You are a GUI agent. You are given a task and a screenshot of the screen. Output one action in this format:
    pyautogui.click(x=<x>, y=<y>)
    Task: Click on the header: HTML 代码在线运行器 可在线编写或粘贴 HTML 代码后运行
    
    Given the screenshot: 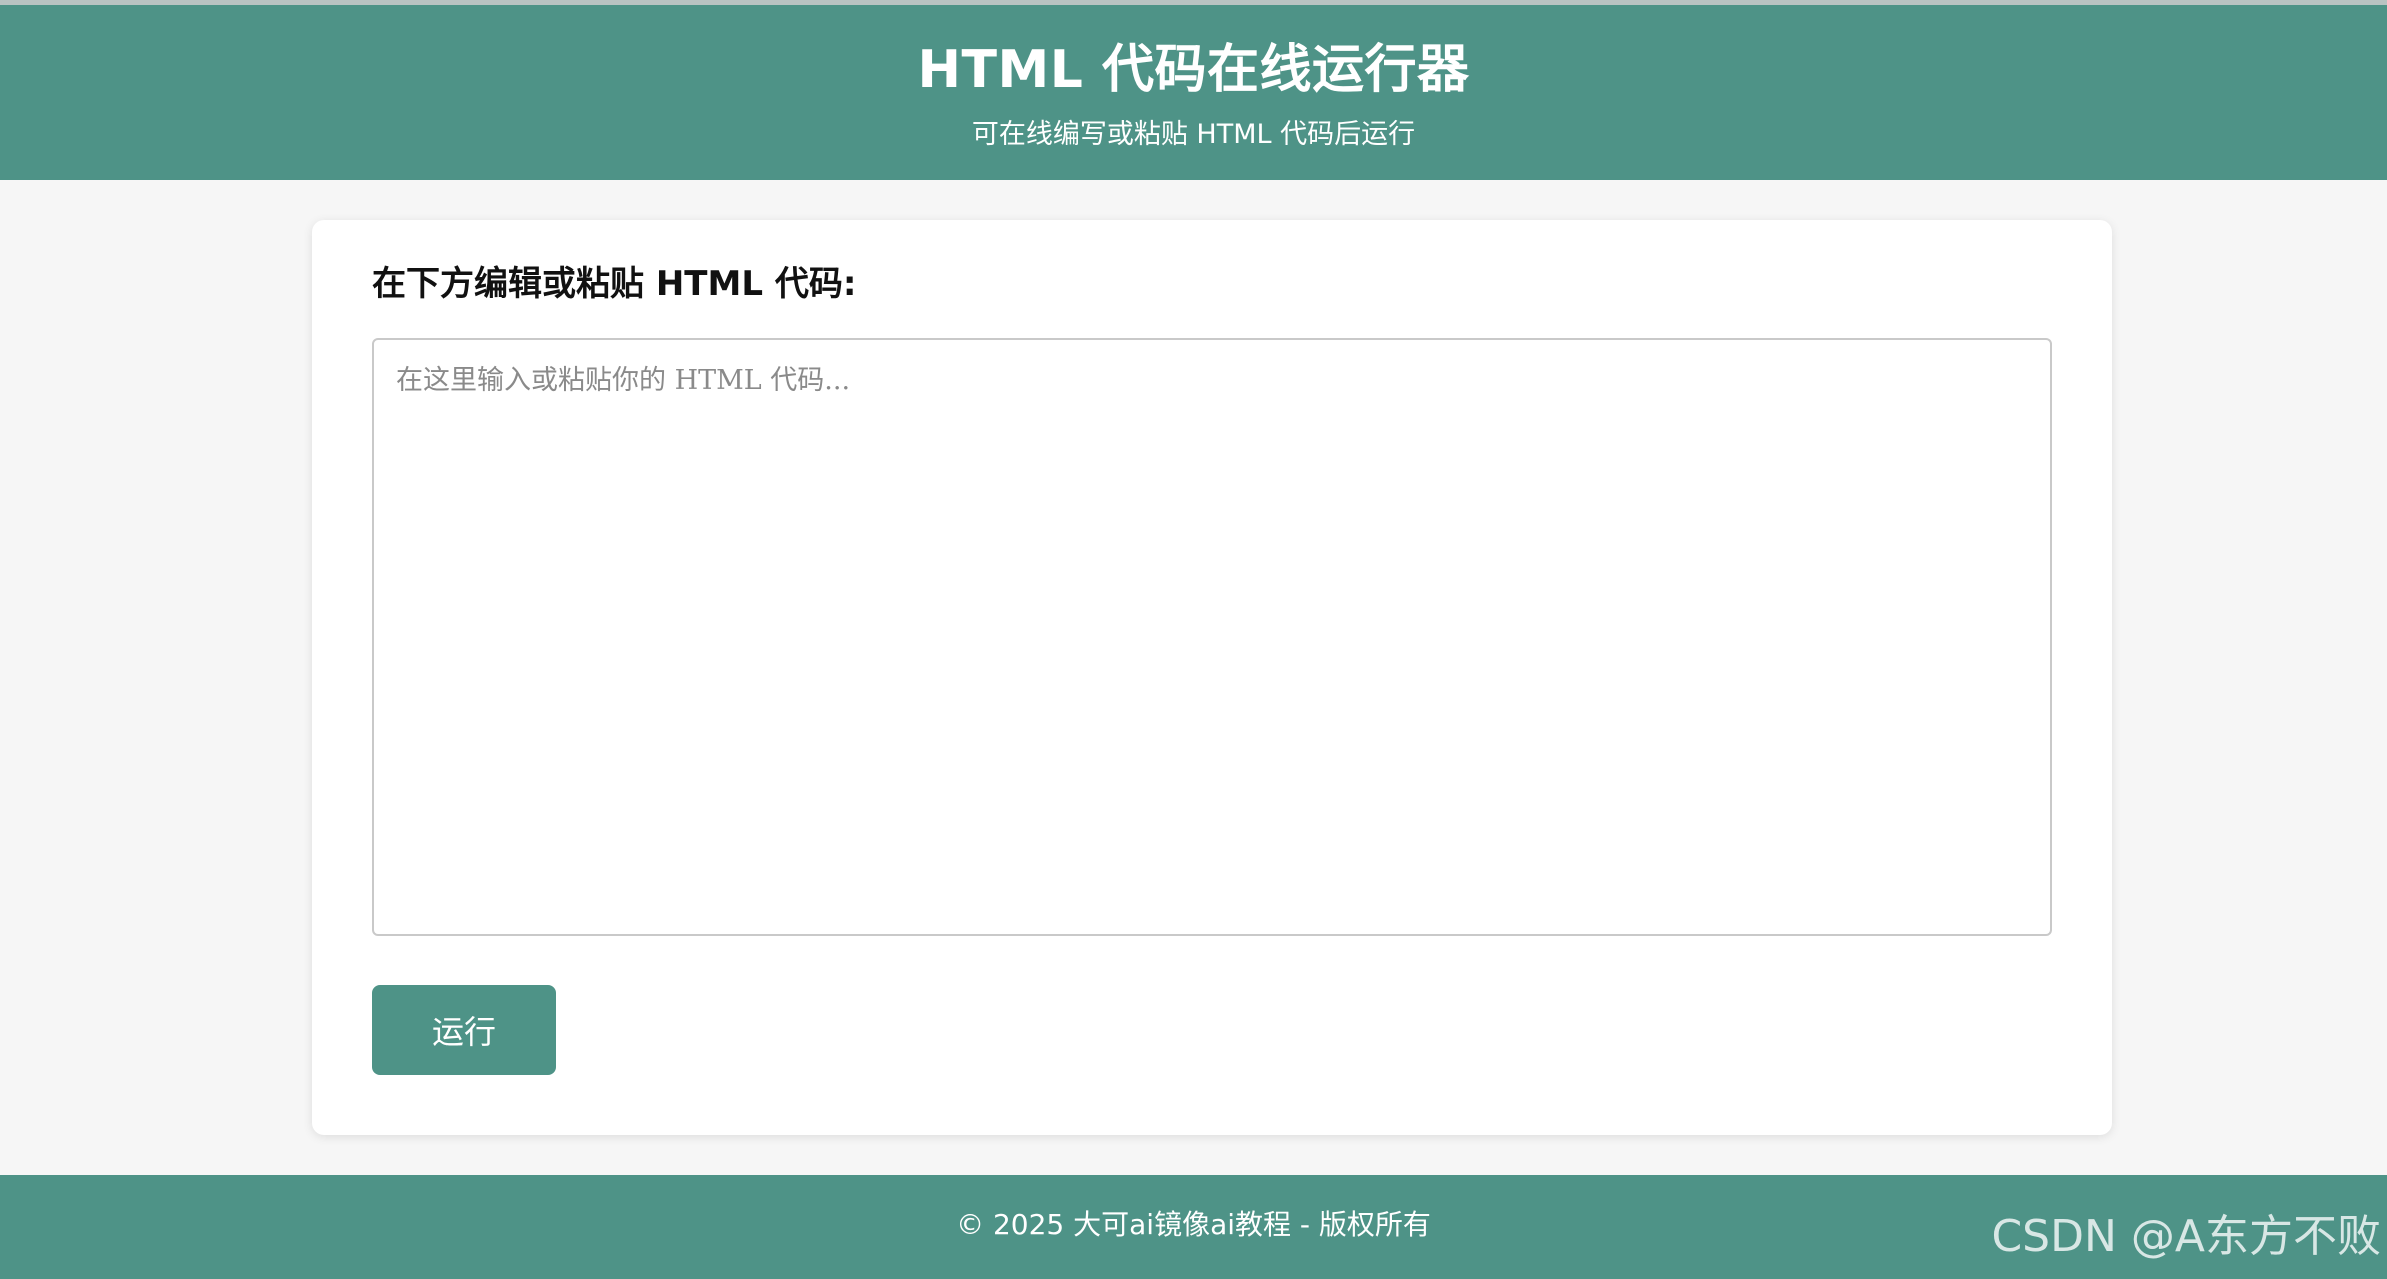 What is the action you would take?
    pyautogui.click(x=1193, y=92)
    